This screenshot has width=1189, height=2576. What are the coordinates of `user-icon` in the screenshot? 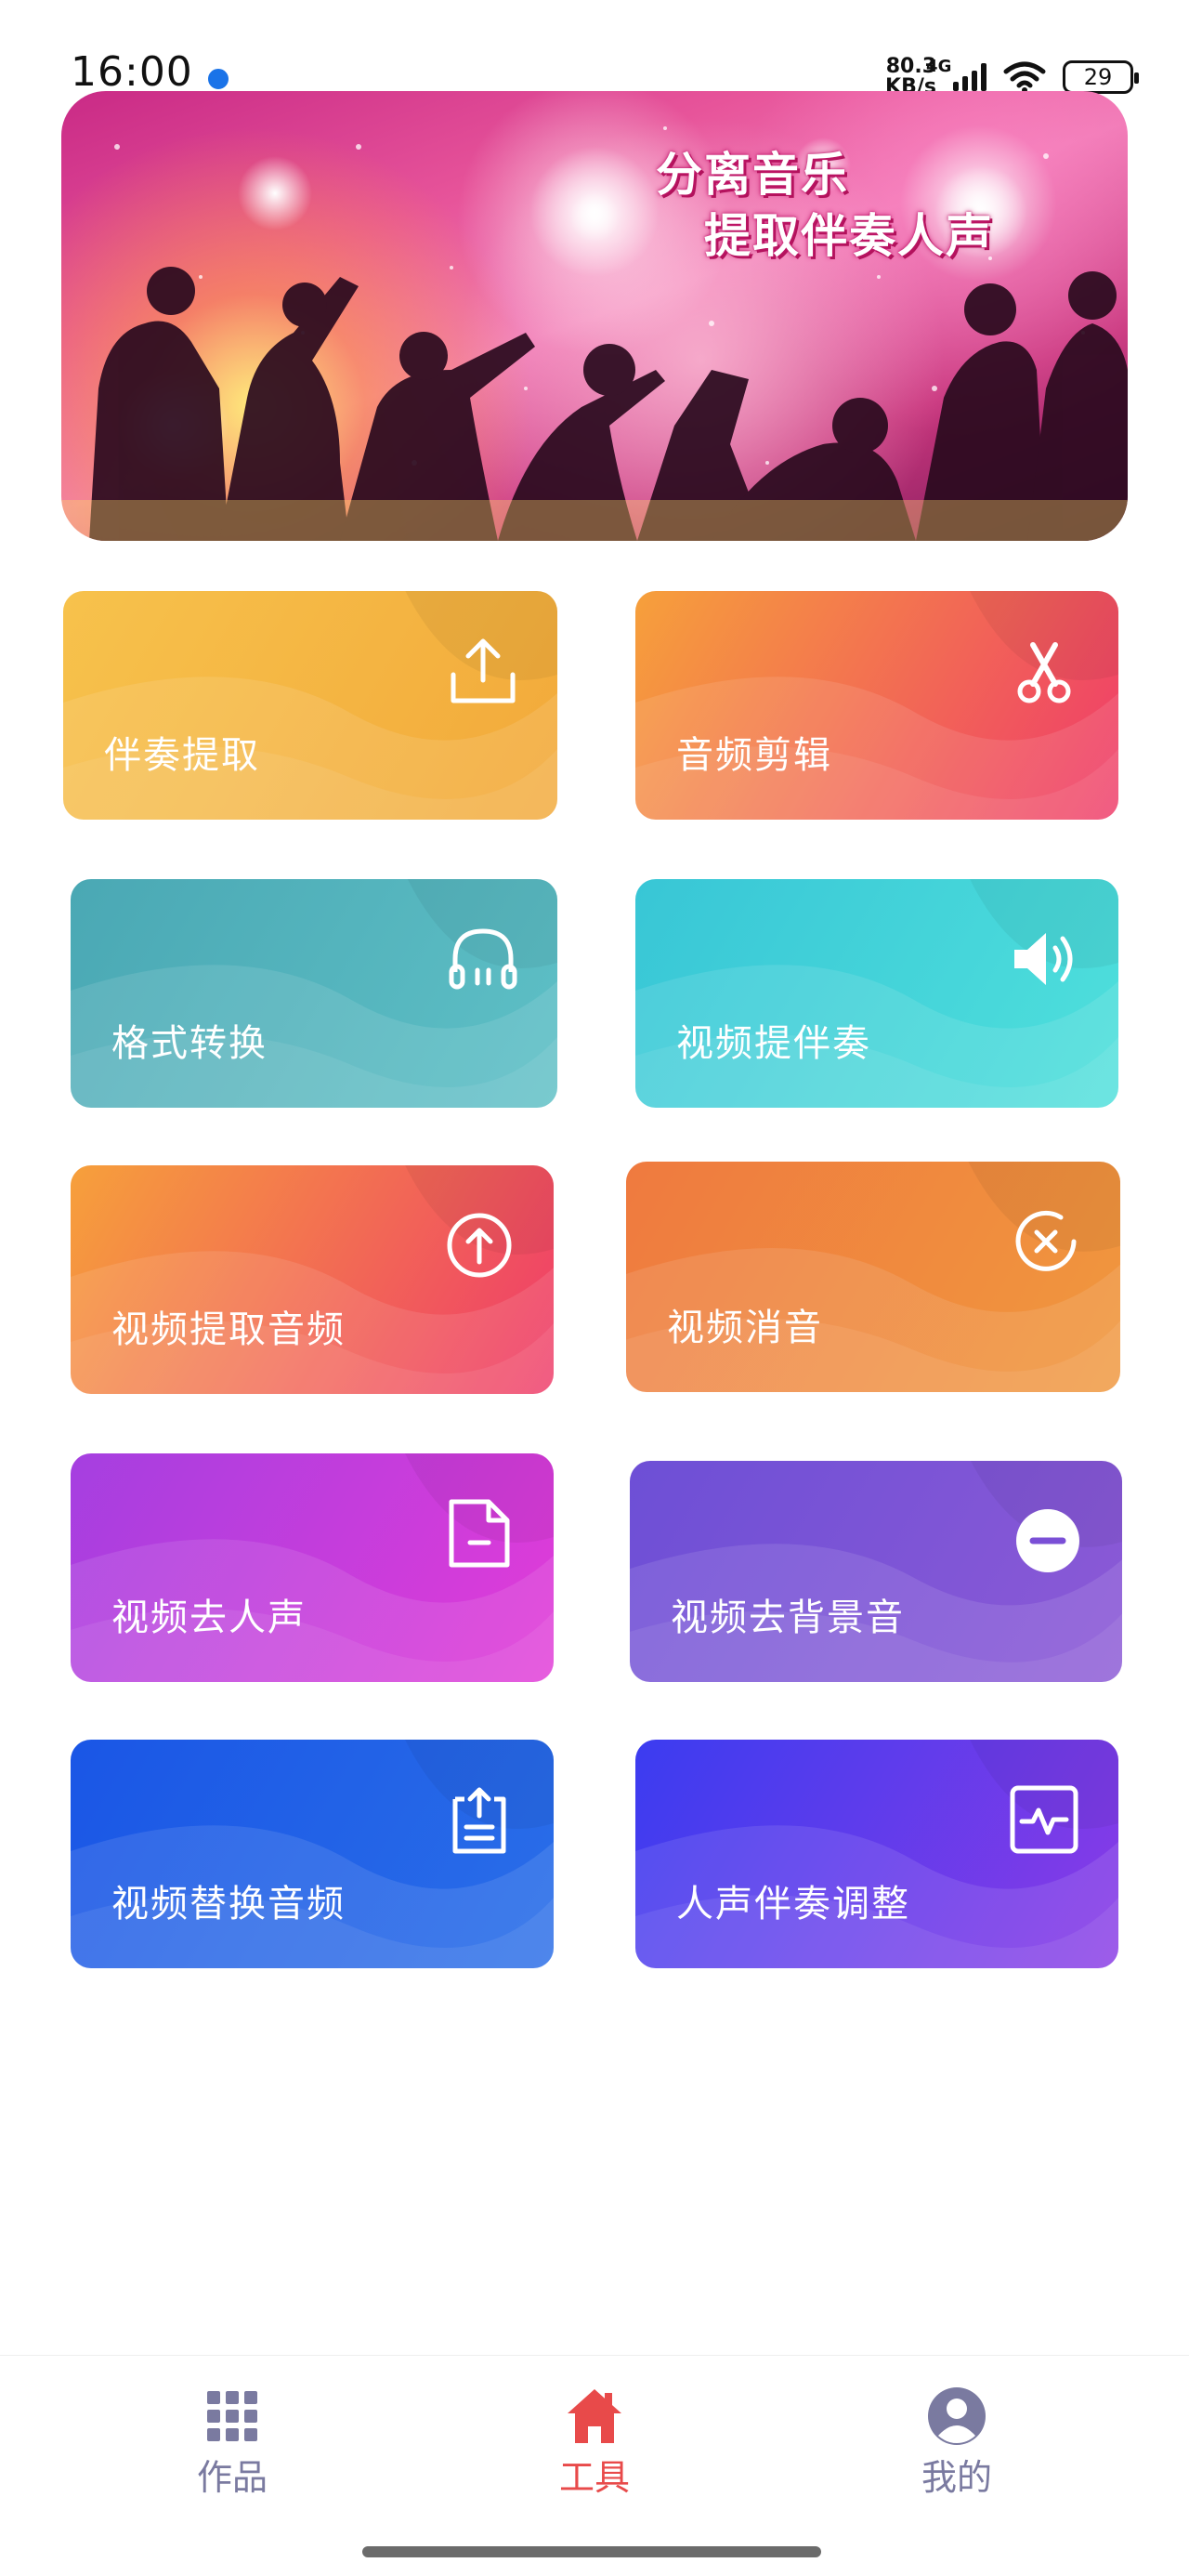 It's located at (957, 2416).